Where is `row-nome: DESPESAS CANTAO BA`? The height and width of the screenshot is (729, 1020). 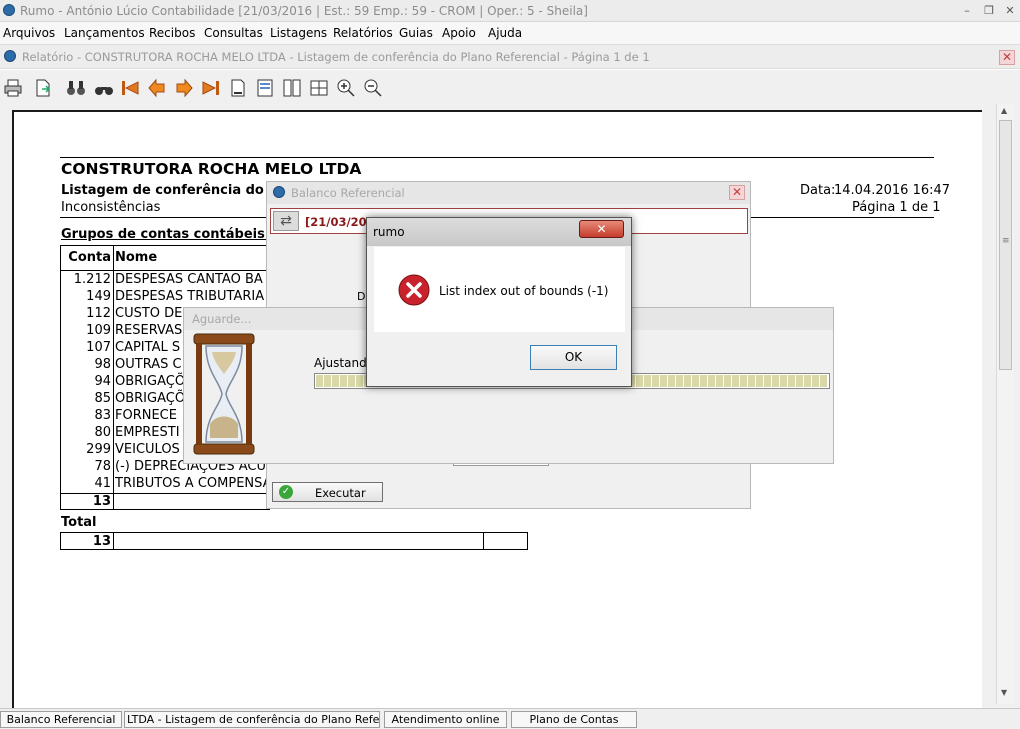 row-nome: DESPESAS CANTAO BA is located at coordinates (189, 279).